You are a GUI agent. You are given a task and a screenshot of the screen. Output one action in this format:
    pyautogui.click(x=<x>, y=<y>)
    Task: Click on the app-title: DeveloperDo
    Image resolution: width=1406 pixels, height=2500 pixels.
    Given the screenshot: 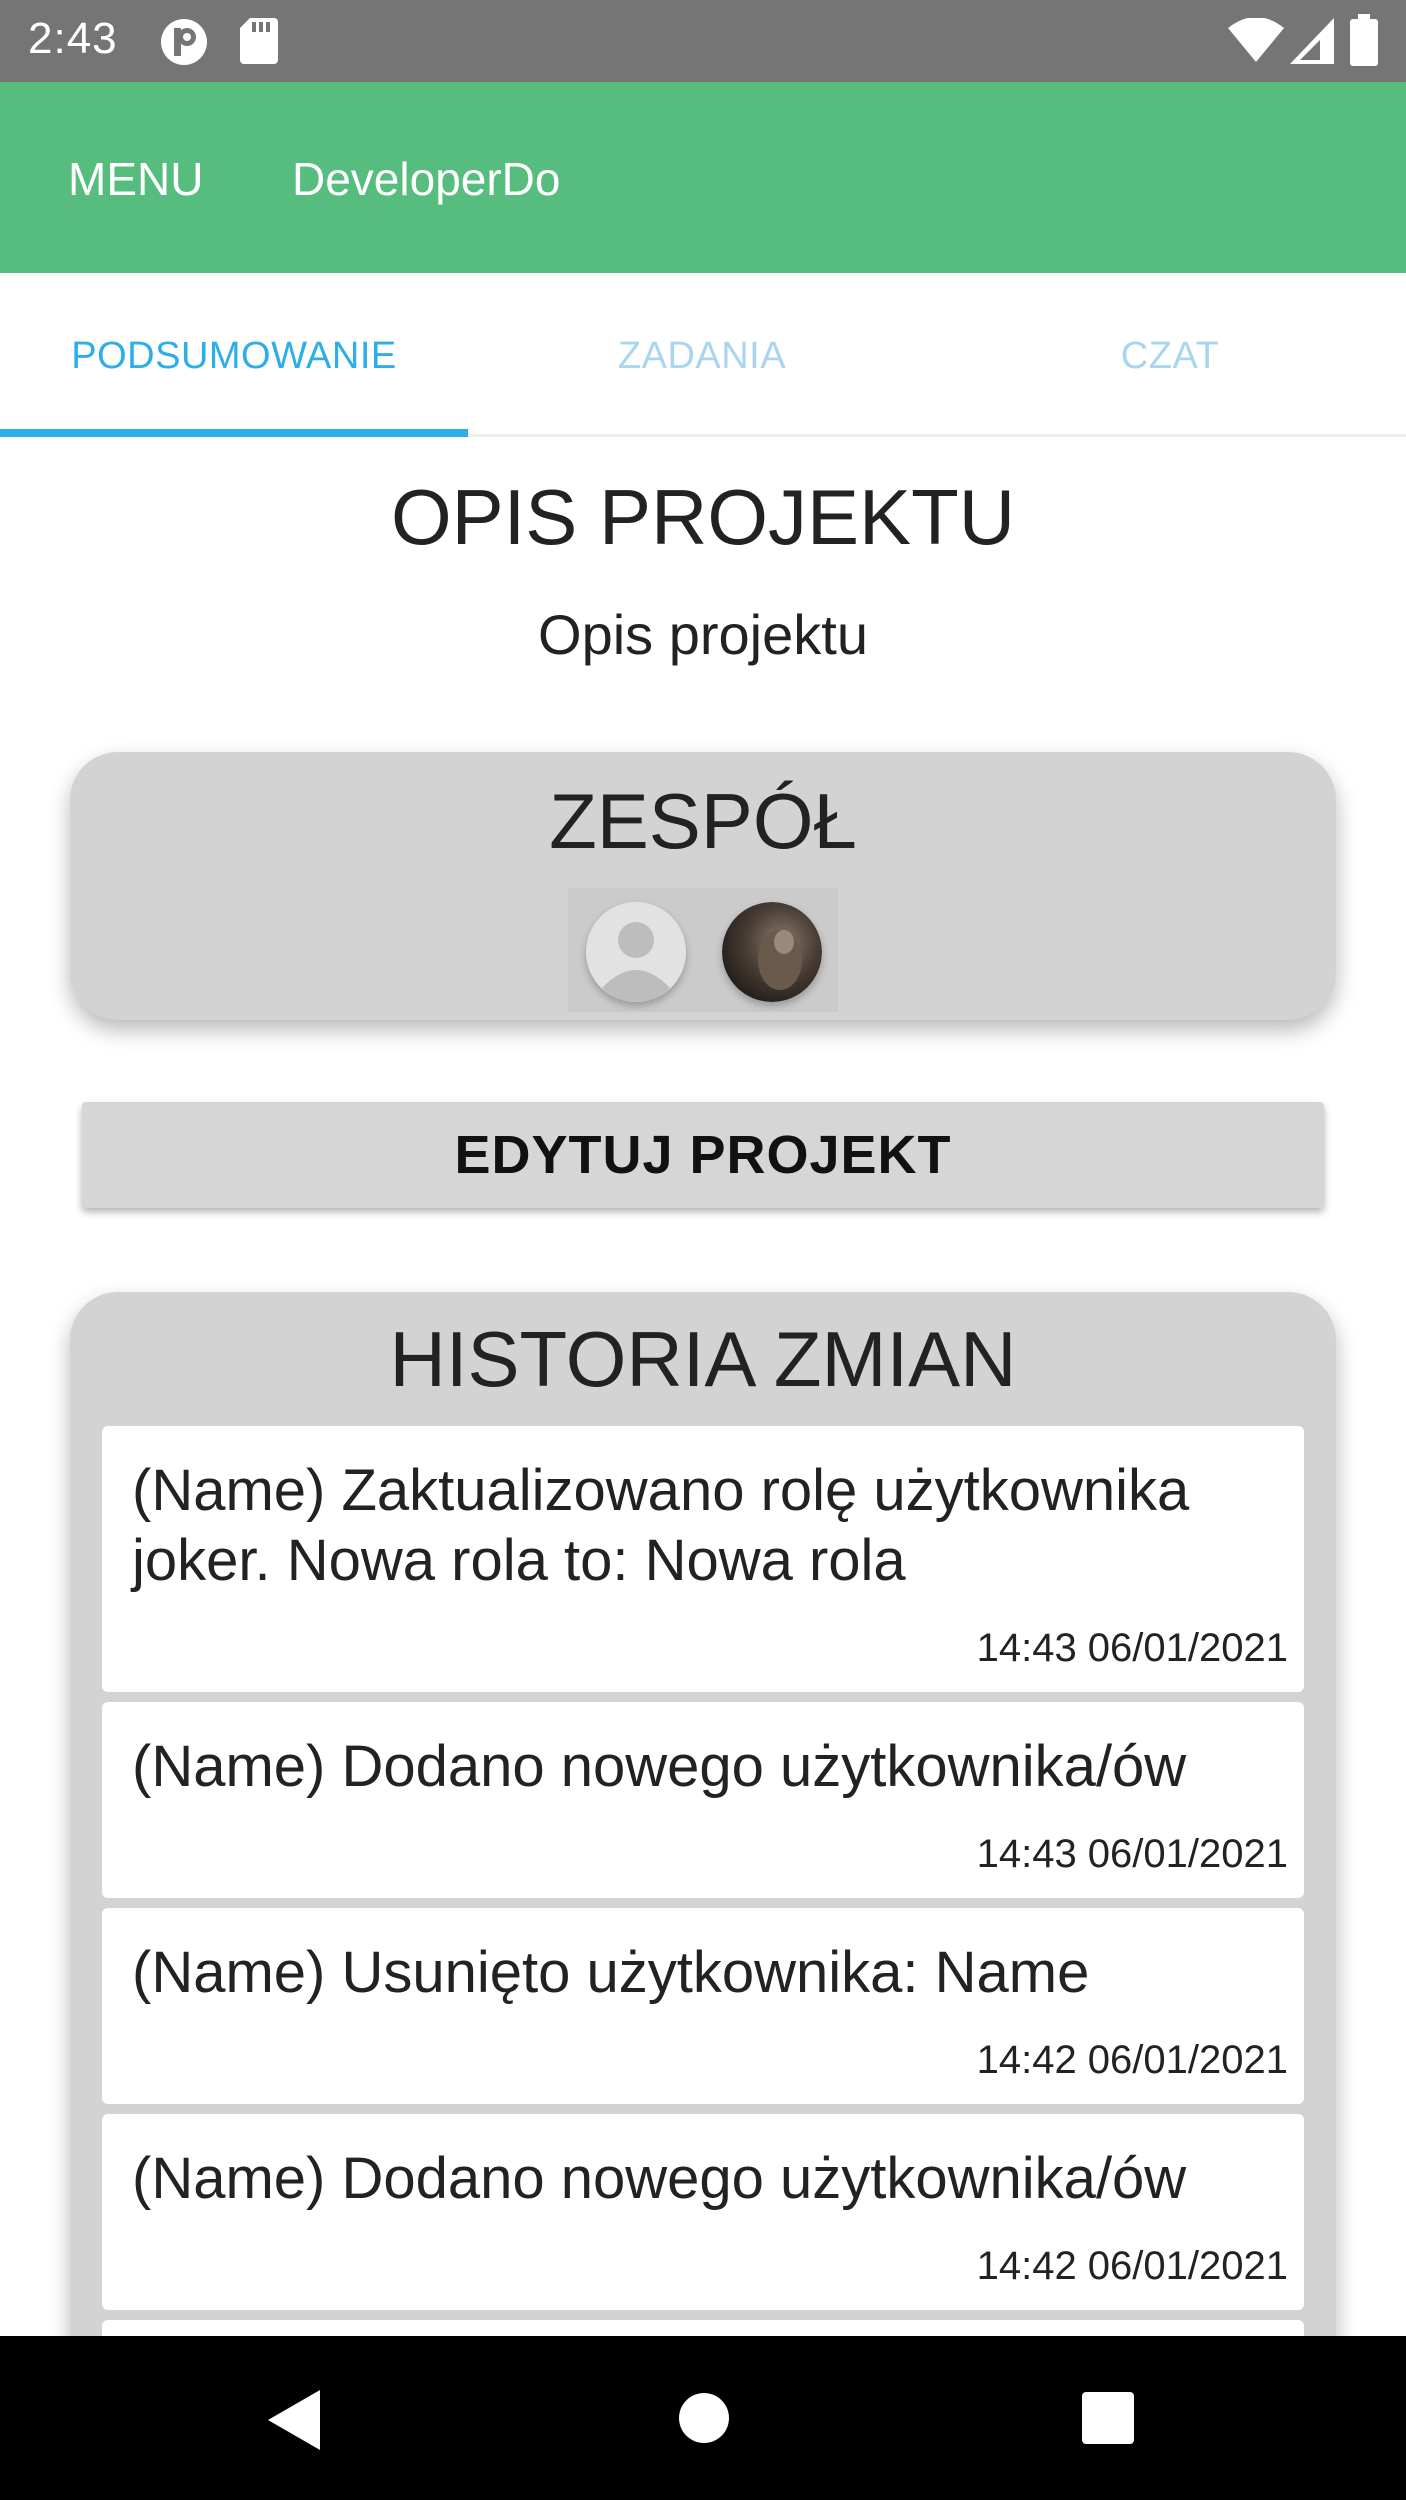 What is the action you would take?
    pyautogui.click(x=426, y=179)
    